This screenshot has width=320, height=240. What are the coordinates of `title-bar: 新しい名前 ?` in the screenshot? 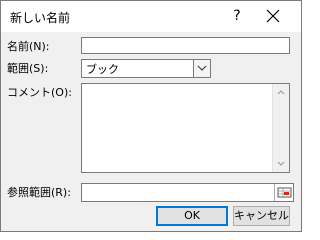 It's located at (151, 16).